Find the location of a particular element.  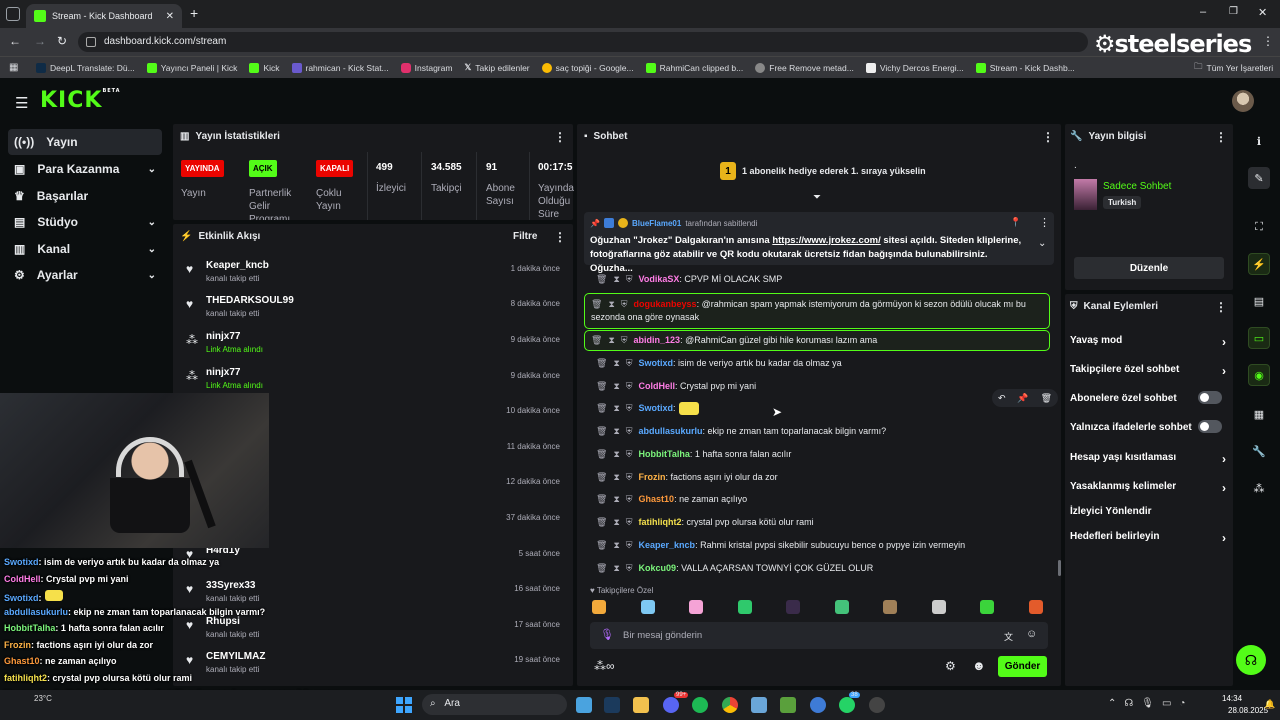

bookmark-kick: Kick is located at coordinates (264, 67).